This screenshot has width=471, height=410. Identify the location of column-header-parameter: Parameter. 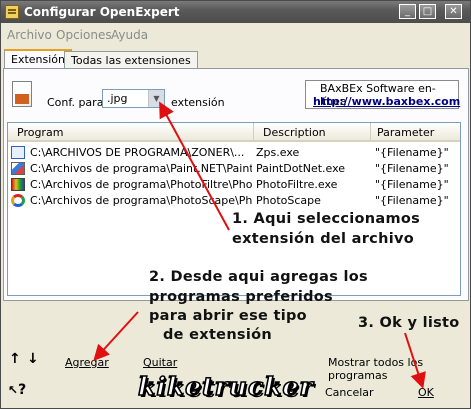
(415, 132).